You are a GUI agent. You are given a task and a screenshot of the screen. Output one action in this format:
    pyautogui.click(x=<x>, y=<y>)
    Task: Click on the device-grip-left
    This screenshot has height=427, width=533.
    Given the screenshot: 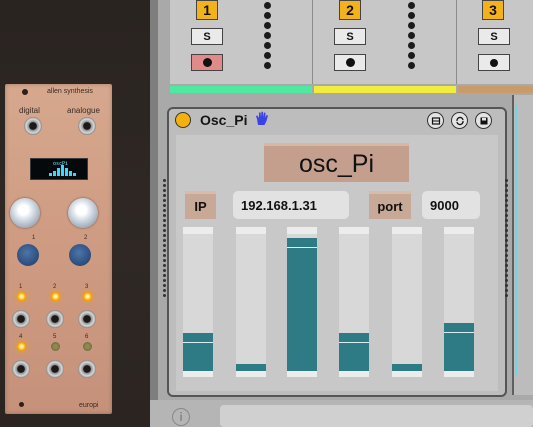 What is the action you would take?
    pyautogui.click(x=165, y=239)
    